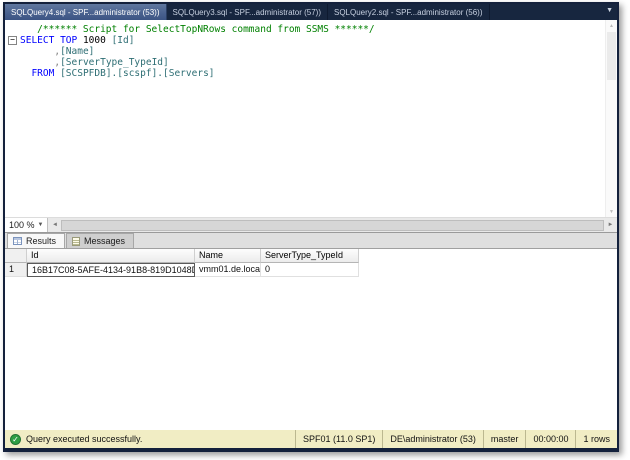  I want to click on results-tab-strip: Results Messages, so click(311, 240).